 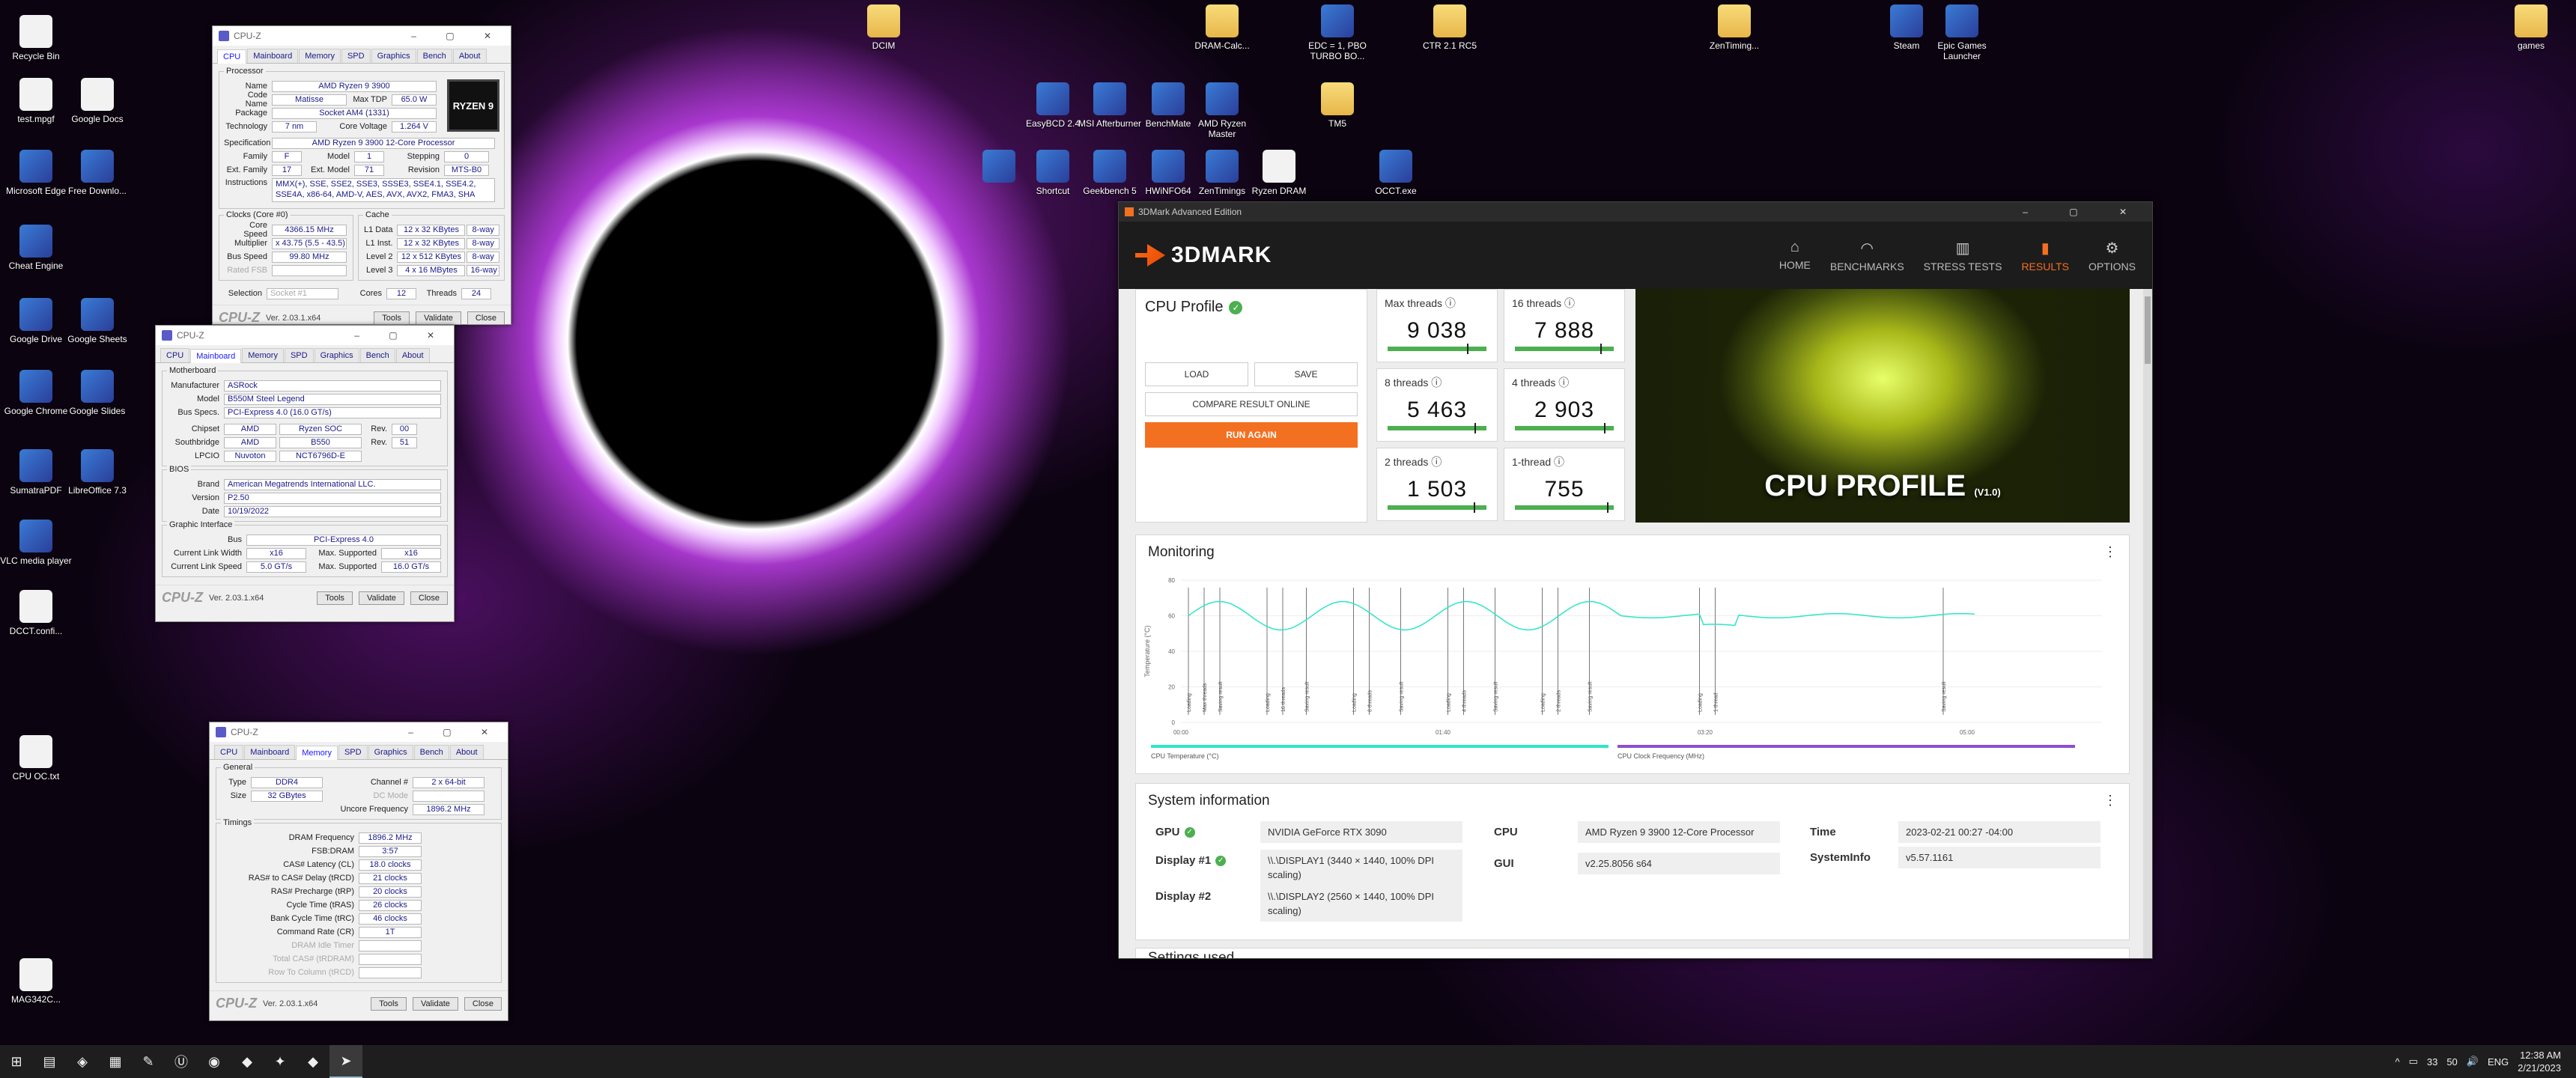 I want to click on notepad-icon: ✎, so click(x=148, y=1061).